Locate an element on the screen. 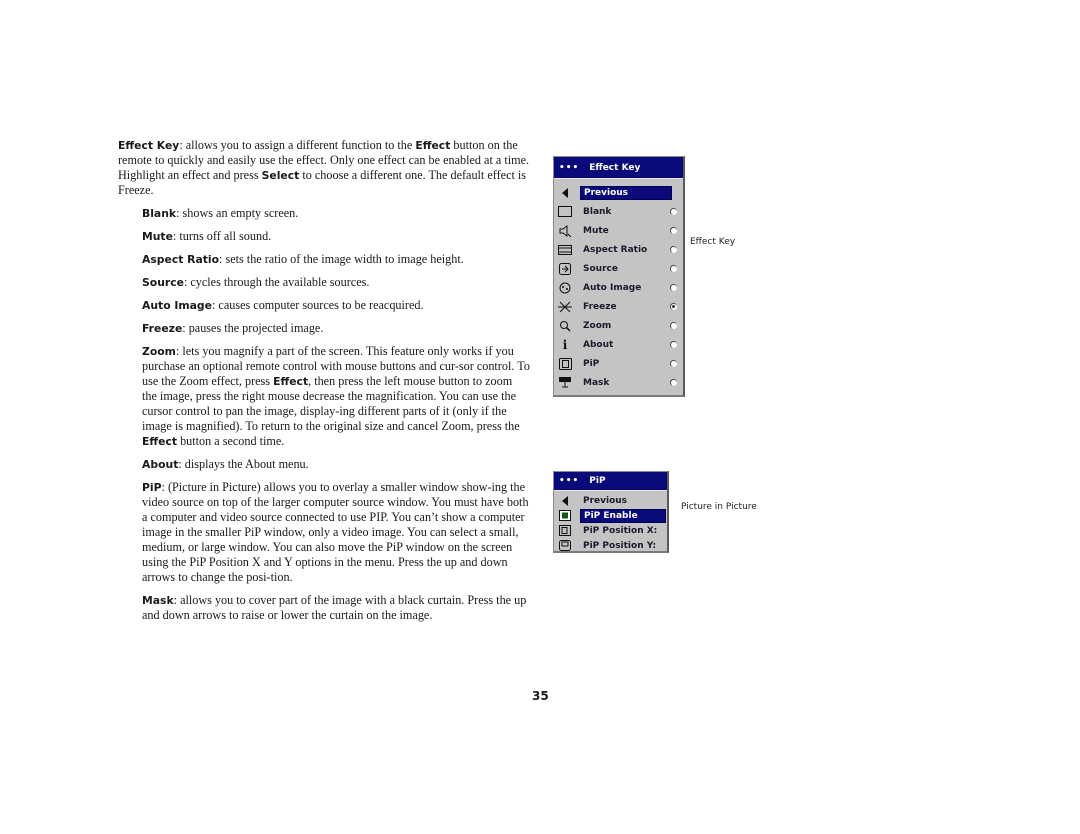  mute-icon is located at coordinates (565, 230).